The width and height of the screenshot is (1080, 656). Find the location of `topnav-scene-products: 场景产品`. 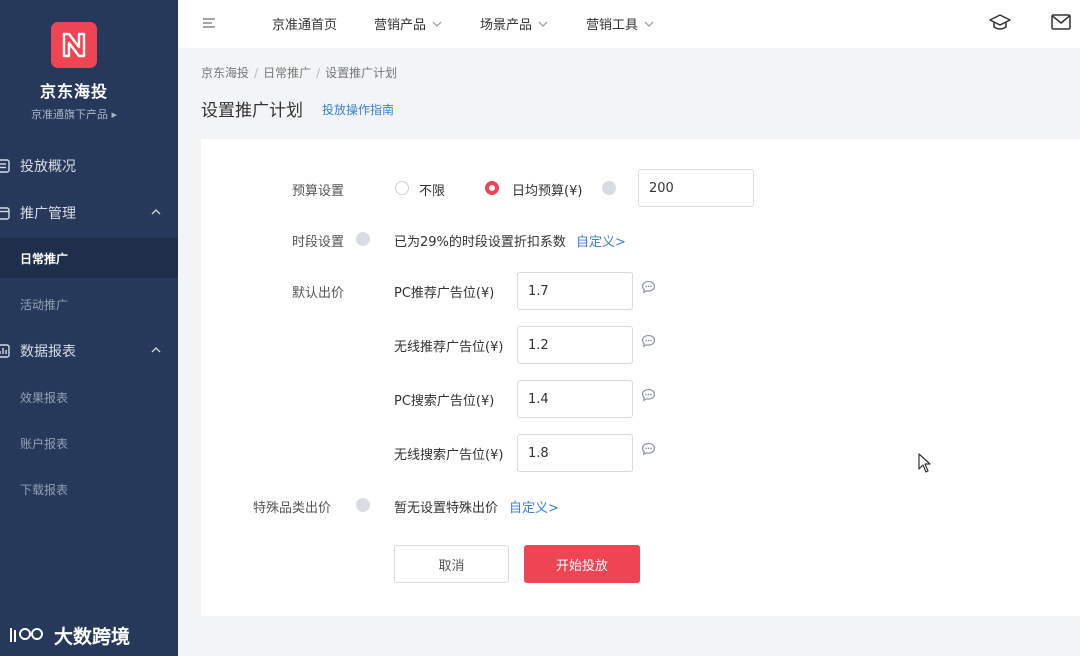

topnav-scene-products: 场景产品 is located at coordinates (514, 23).